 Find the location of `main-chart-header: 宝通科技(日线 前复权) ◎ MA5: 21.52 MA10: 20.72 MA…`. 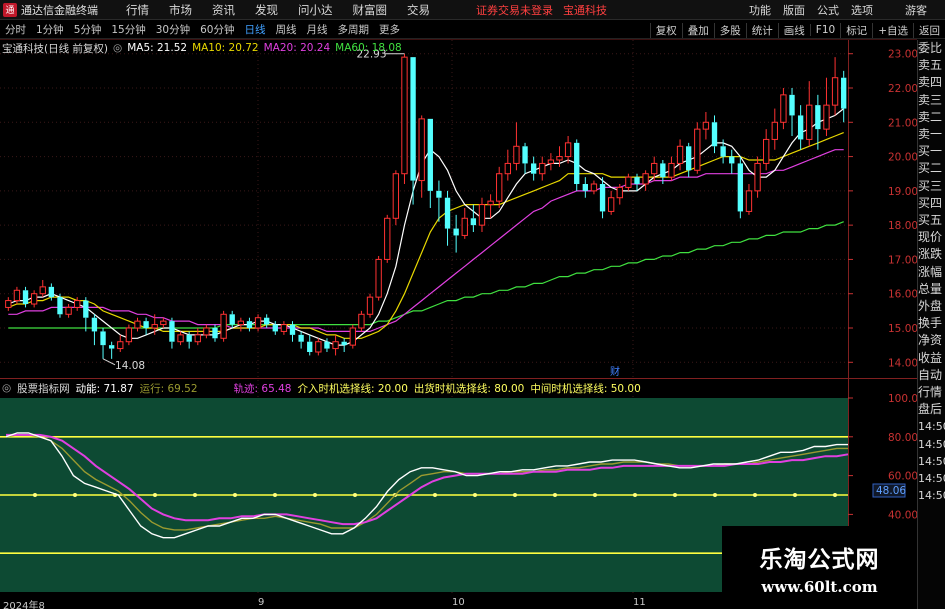

main-chart-header: 宝通科技(日线 前复权) ◎ MA5: 21.52 MA10: 20.72 MA… is located at coordinates (204, 48).